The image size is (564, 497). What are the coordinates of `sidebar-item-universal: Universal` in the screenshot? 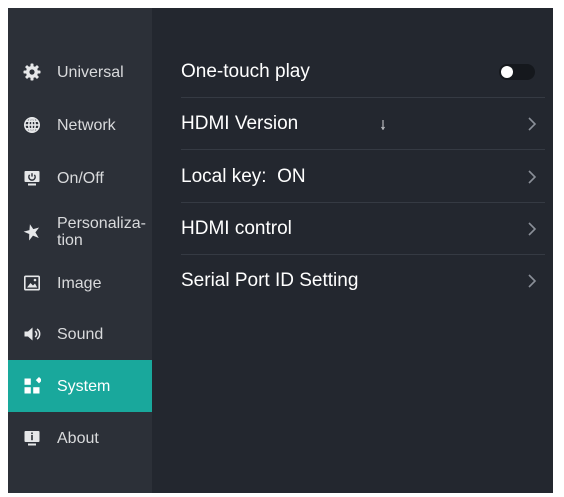 It's located at (80, 72).